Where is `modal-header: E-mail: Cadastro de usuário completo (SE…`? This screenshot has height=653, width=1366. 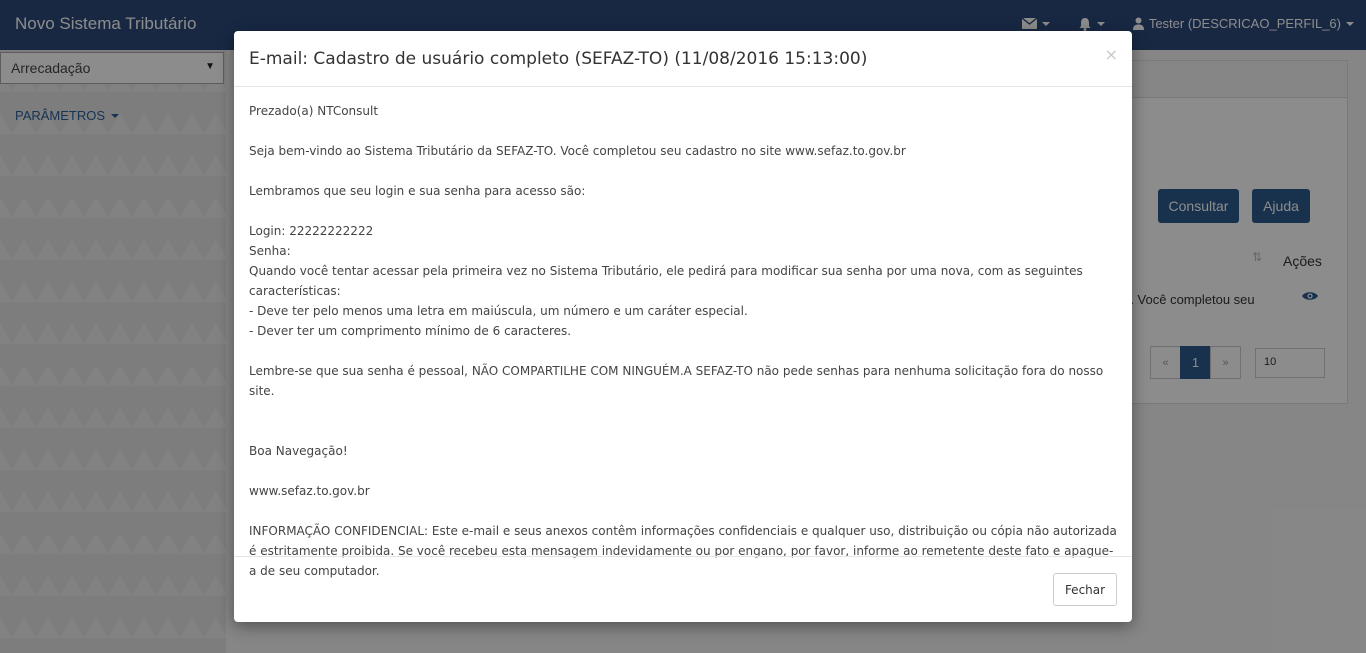 modal-header: E-mail: Cadastro de usuário completo (SE… is located at coordinates (683, 59).